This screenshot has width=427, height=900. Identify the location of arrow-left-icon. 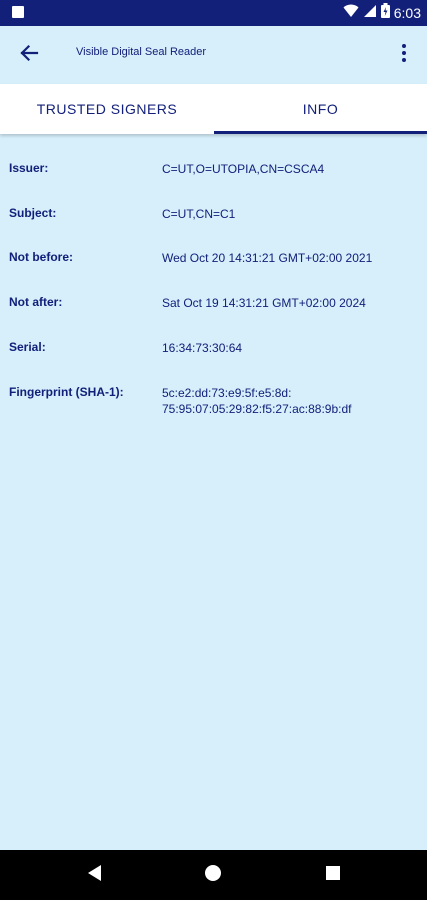
(29, 55).